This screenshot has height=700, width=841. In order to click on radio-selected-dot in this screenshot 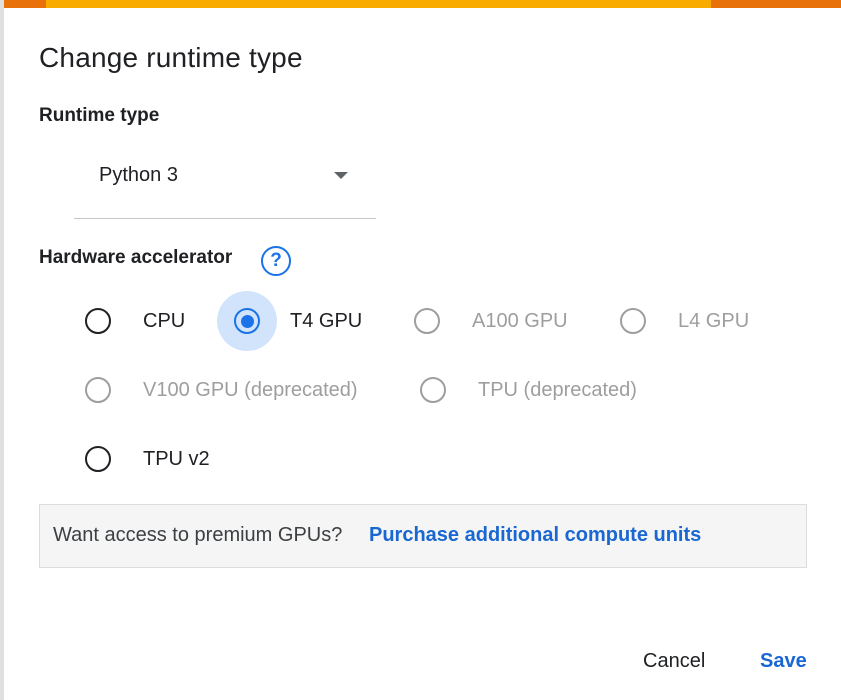, I will do `click(247, 321)`.